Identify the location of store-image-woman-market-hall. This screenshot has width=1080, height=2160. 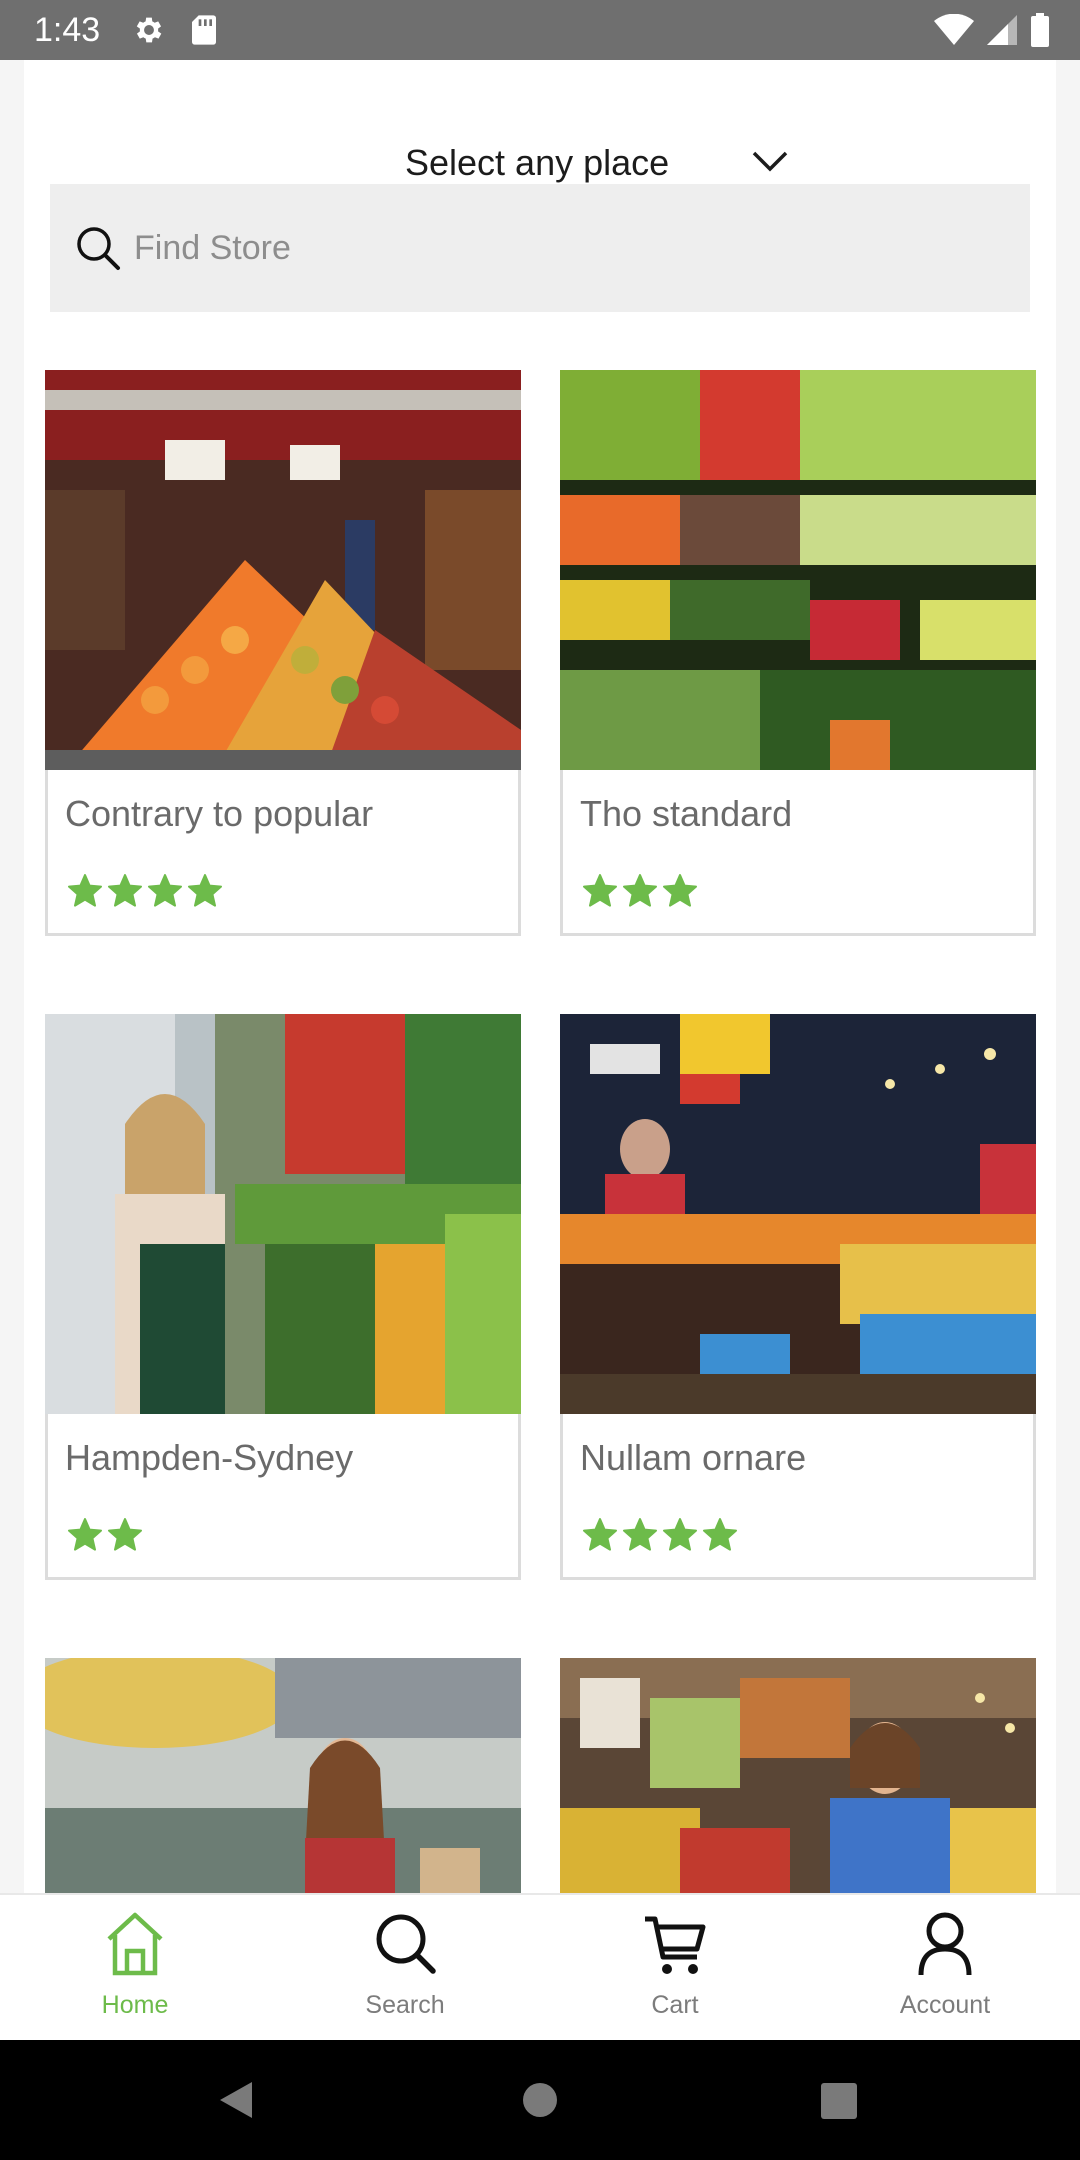
(283, 1775).